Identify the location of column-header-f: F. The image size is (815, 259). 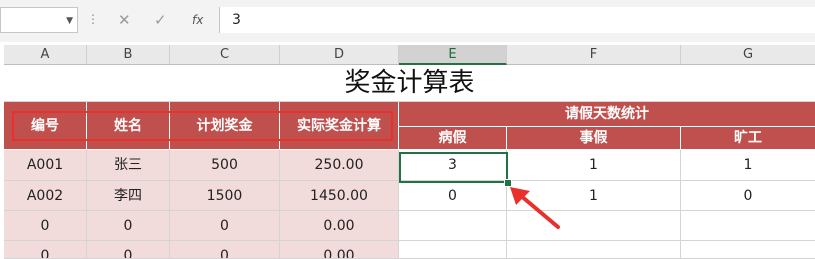
(594, 55).